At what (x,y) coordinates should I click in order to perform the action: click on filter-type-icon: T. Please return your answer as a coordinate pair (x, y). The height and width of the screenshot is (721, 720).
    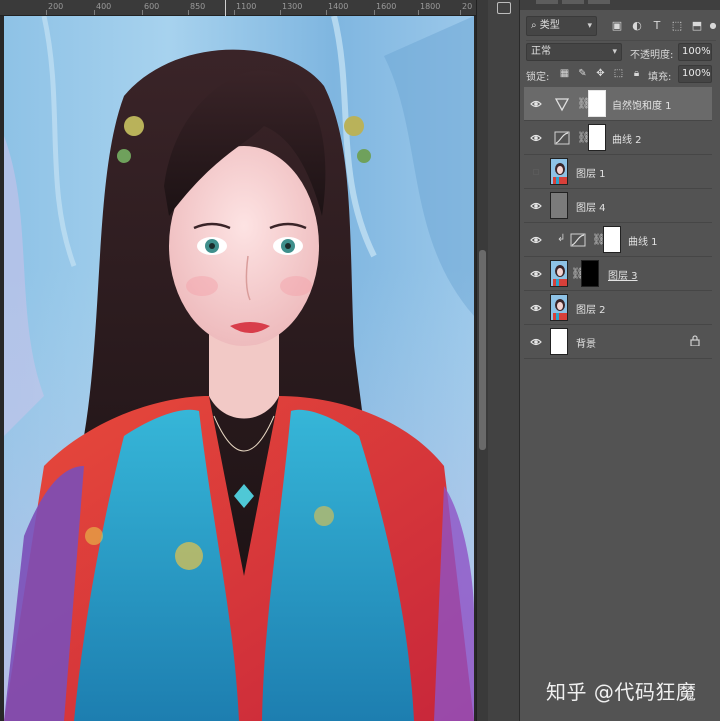
    Looking at the image, I should click on (657, 26).